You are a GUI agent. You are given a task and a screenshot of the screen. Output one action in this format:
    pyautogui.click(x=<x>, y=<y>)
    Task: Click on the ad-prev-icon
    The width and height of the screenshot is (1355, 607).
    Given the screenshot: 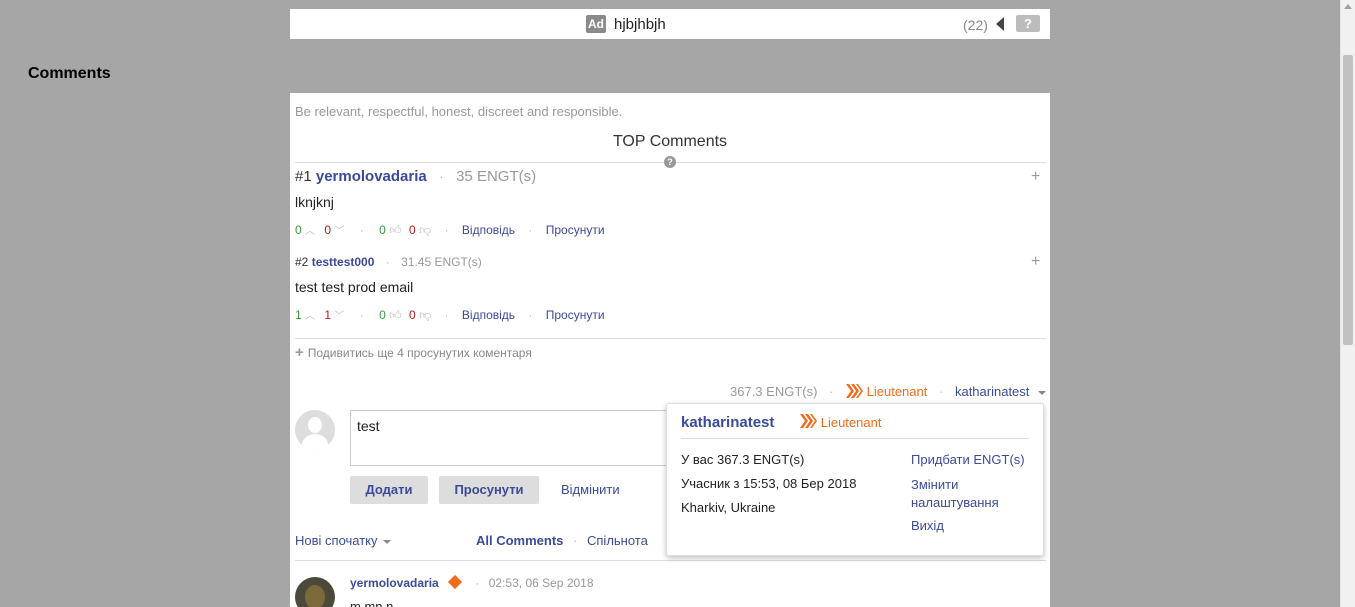 What is the action you would take?
    pyautogui.click(x=1000, y=24)
    